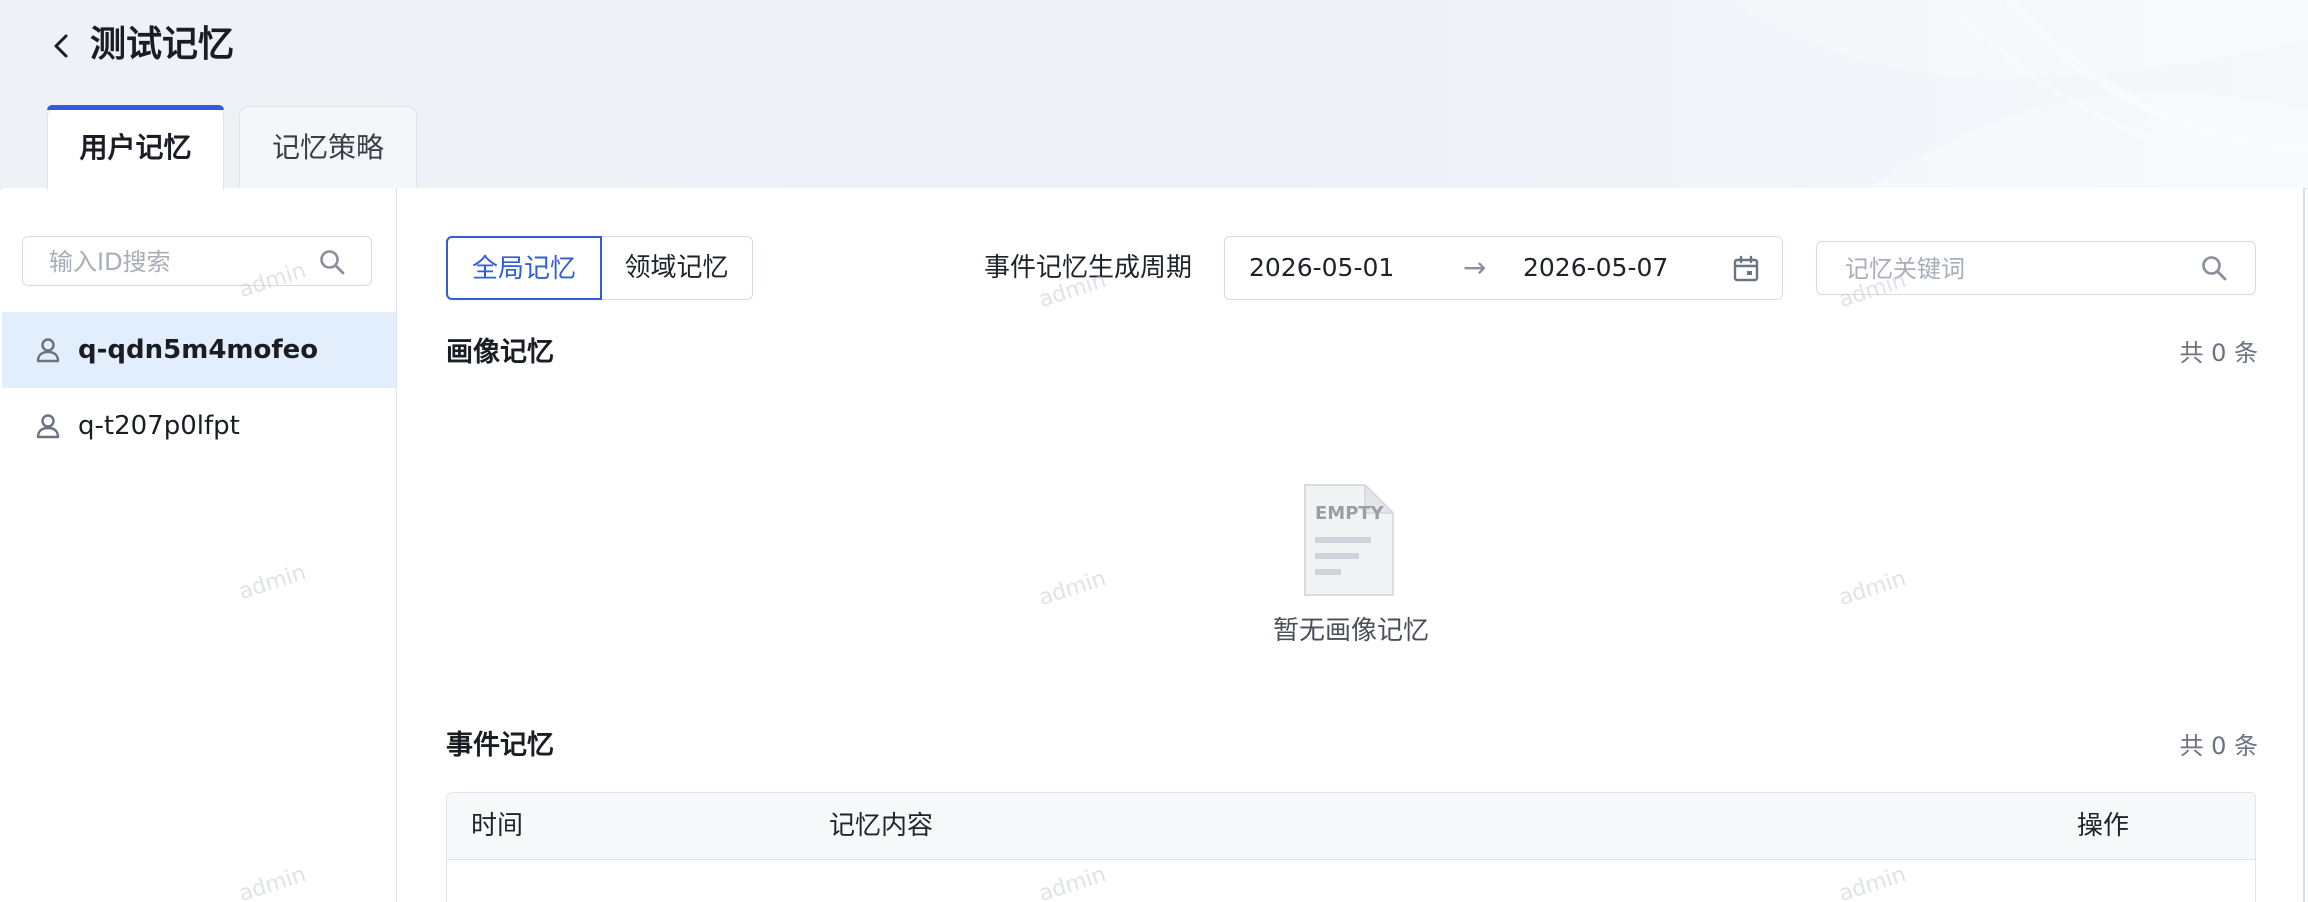 The height and width of the screenshot is (902, 2308). Describe the element at coordinates (524, 268) in the screenshot. I see `scope-global-button: 全局记忆` at that location.